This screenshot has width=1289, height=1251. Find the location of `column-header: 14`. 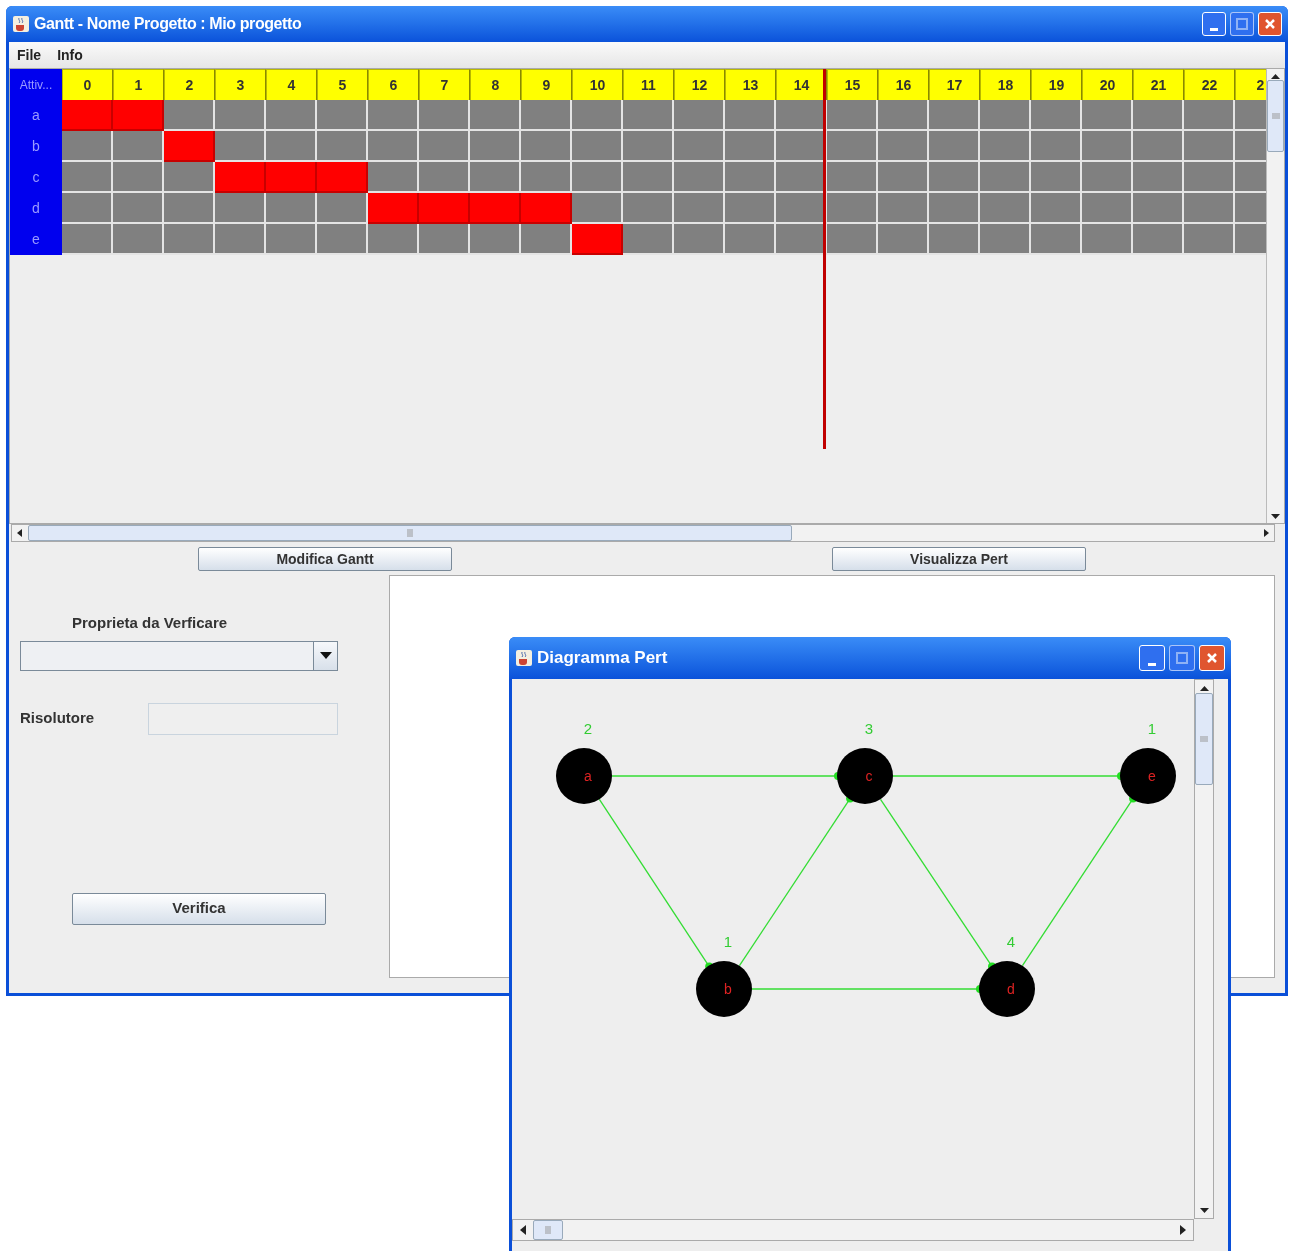

column-header: 14 is located at coordinates (801, 84).